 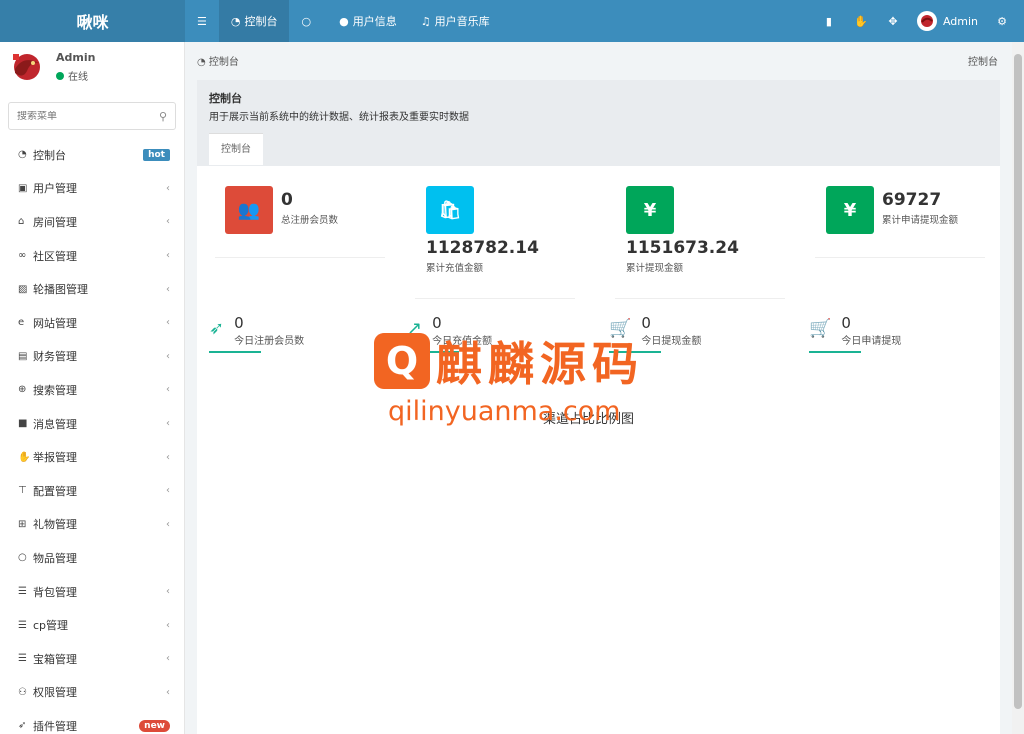 I want to click on stat-label: 累计申请提现金额, so click(x=920, y=220).